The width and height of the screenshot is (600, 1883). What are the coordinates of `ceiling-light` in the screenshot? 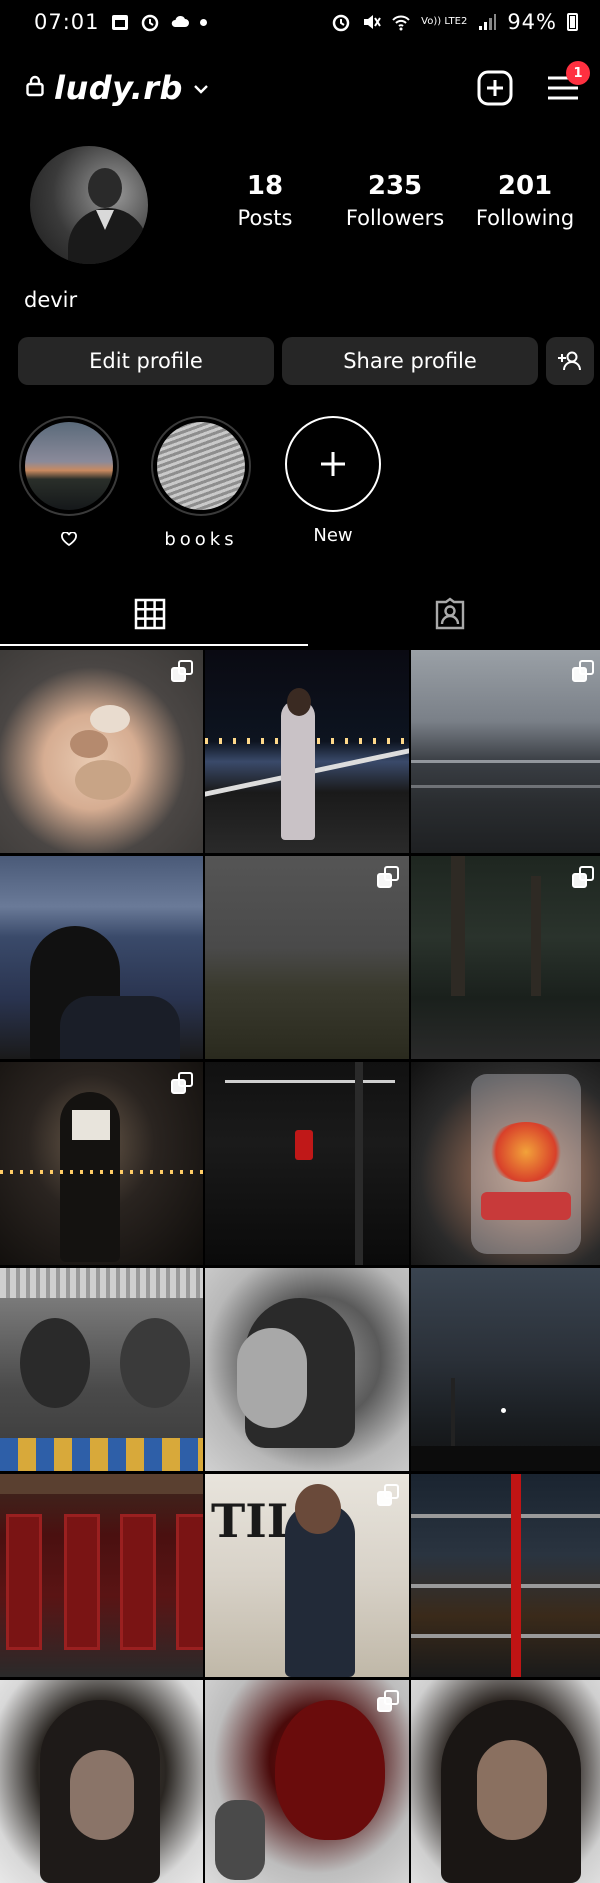 It's located at (310, 1081).